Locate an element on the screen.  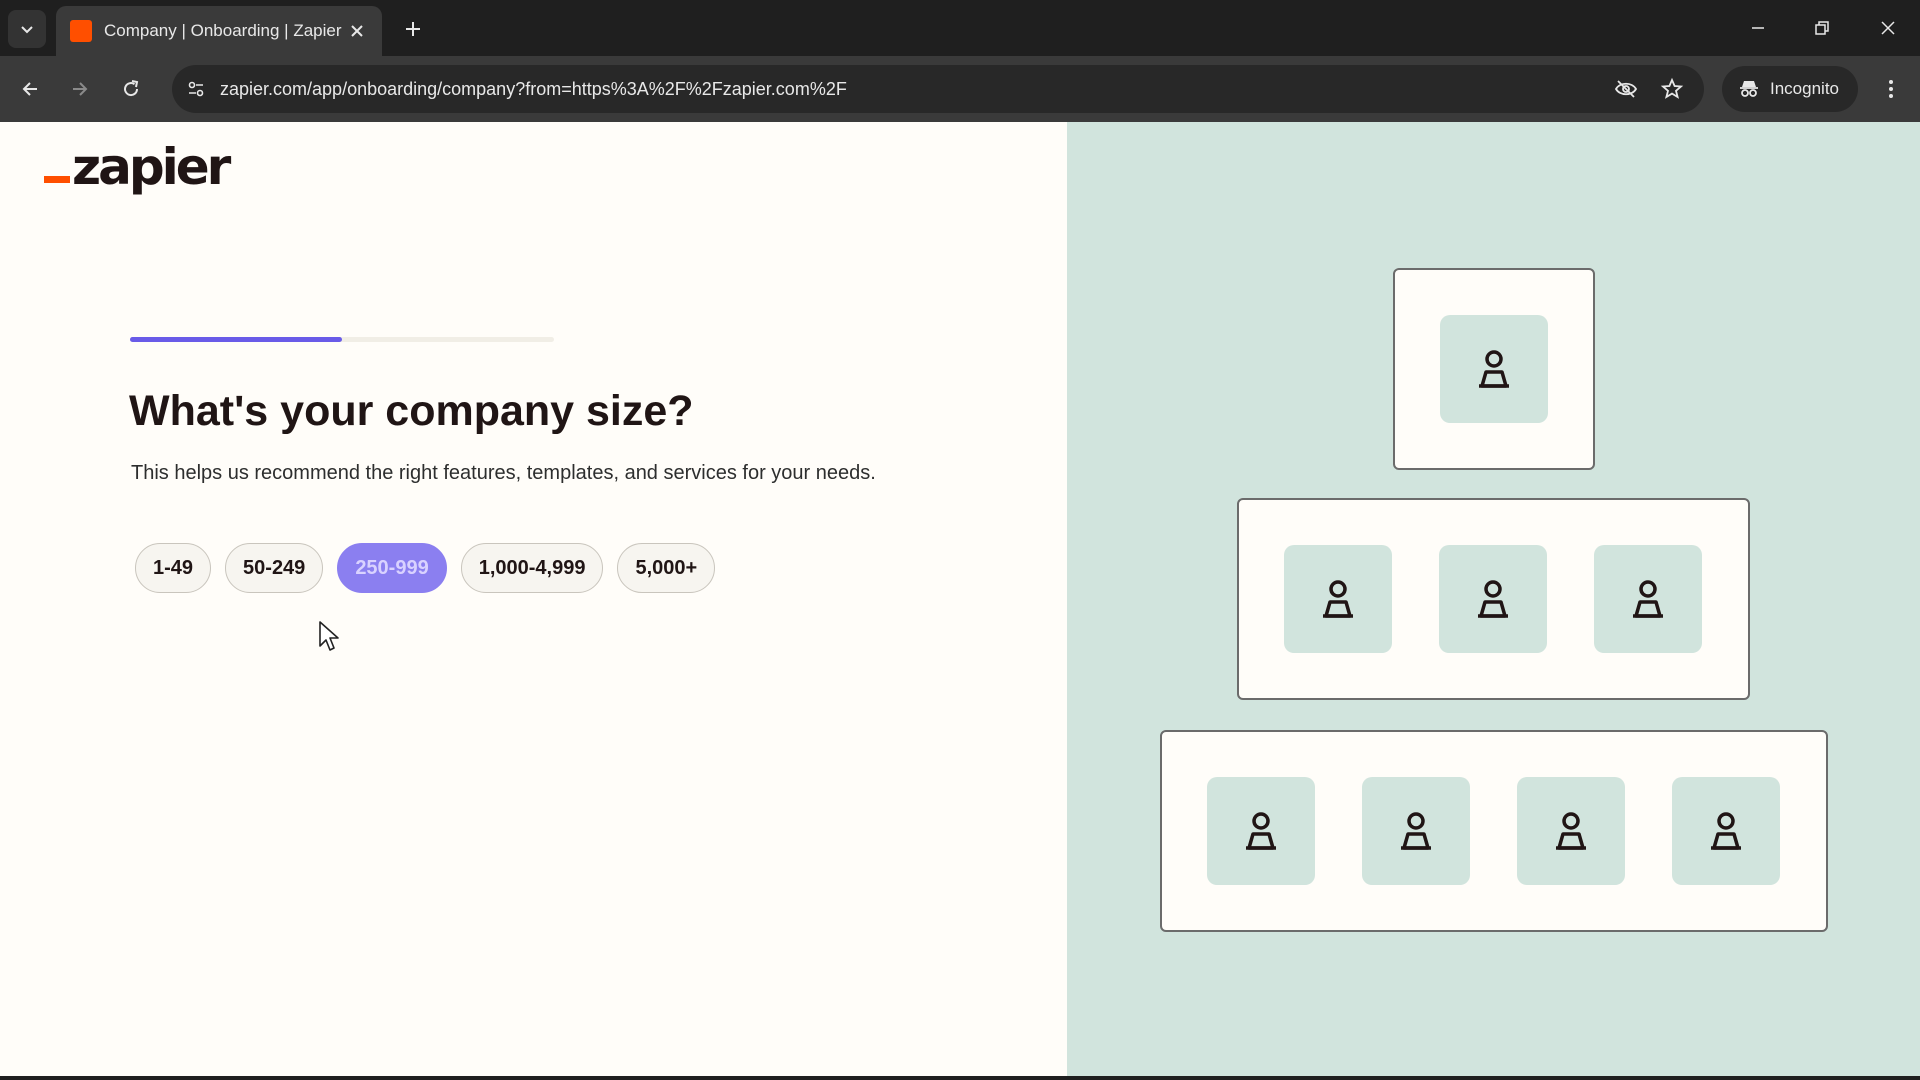
browser-tab-strip: Company | Onboarding | Zapier is located at coordinates (960, 28).